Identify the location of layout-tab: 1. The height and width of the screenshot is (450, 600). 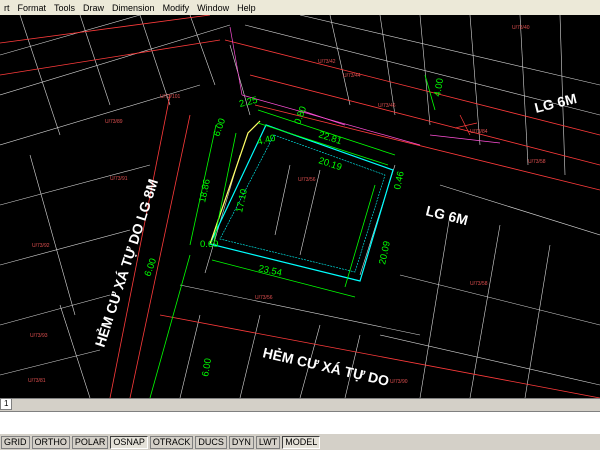
(6, 404).